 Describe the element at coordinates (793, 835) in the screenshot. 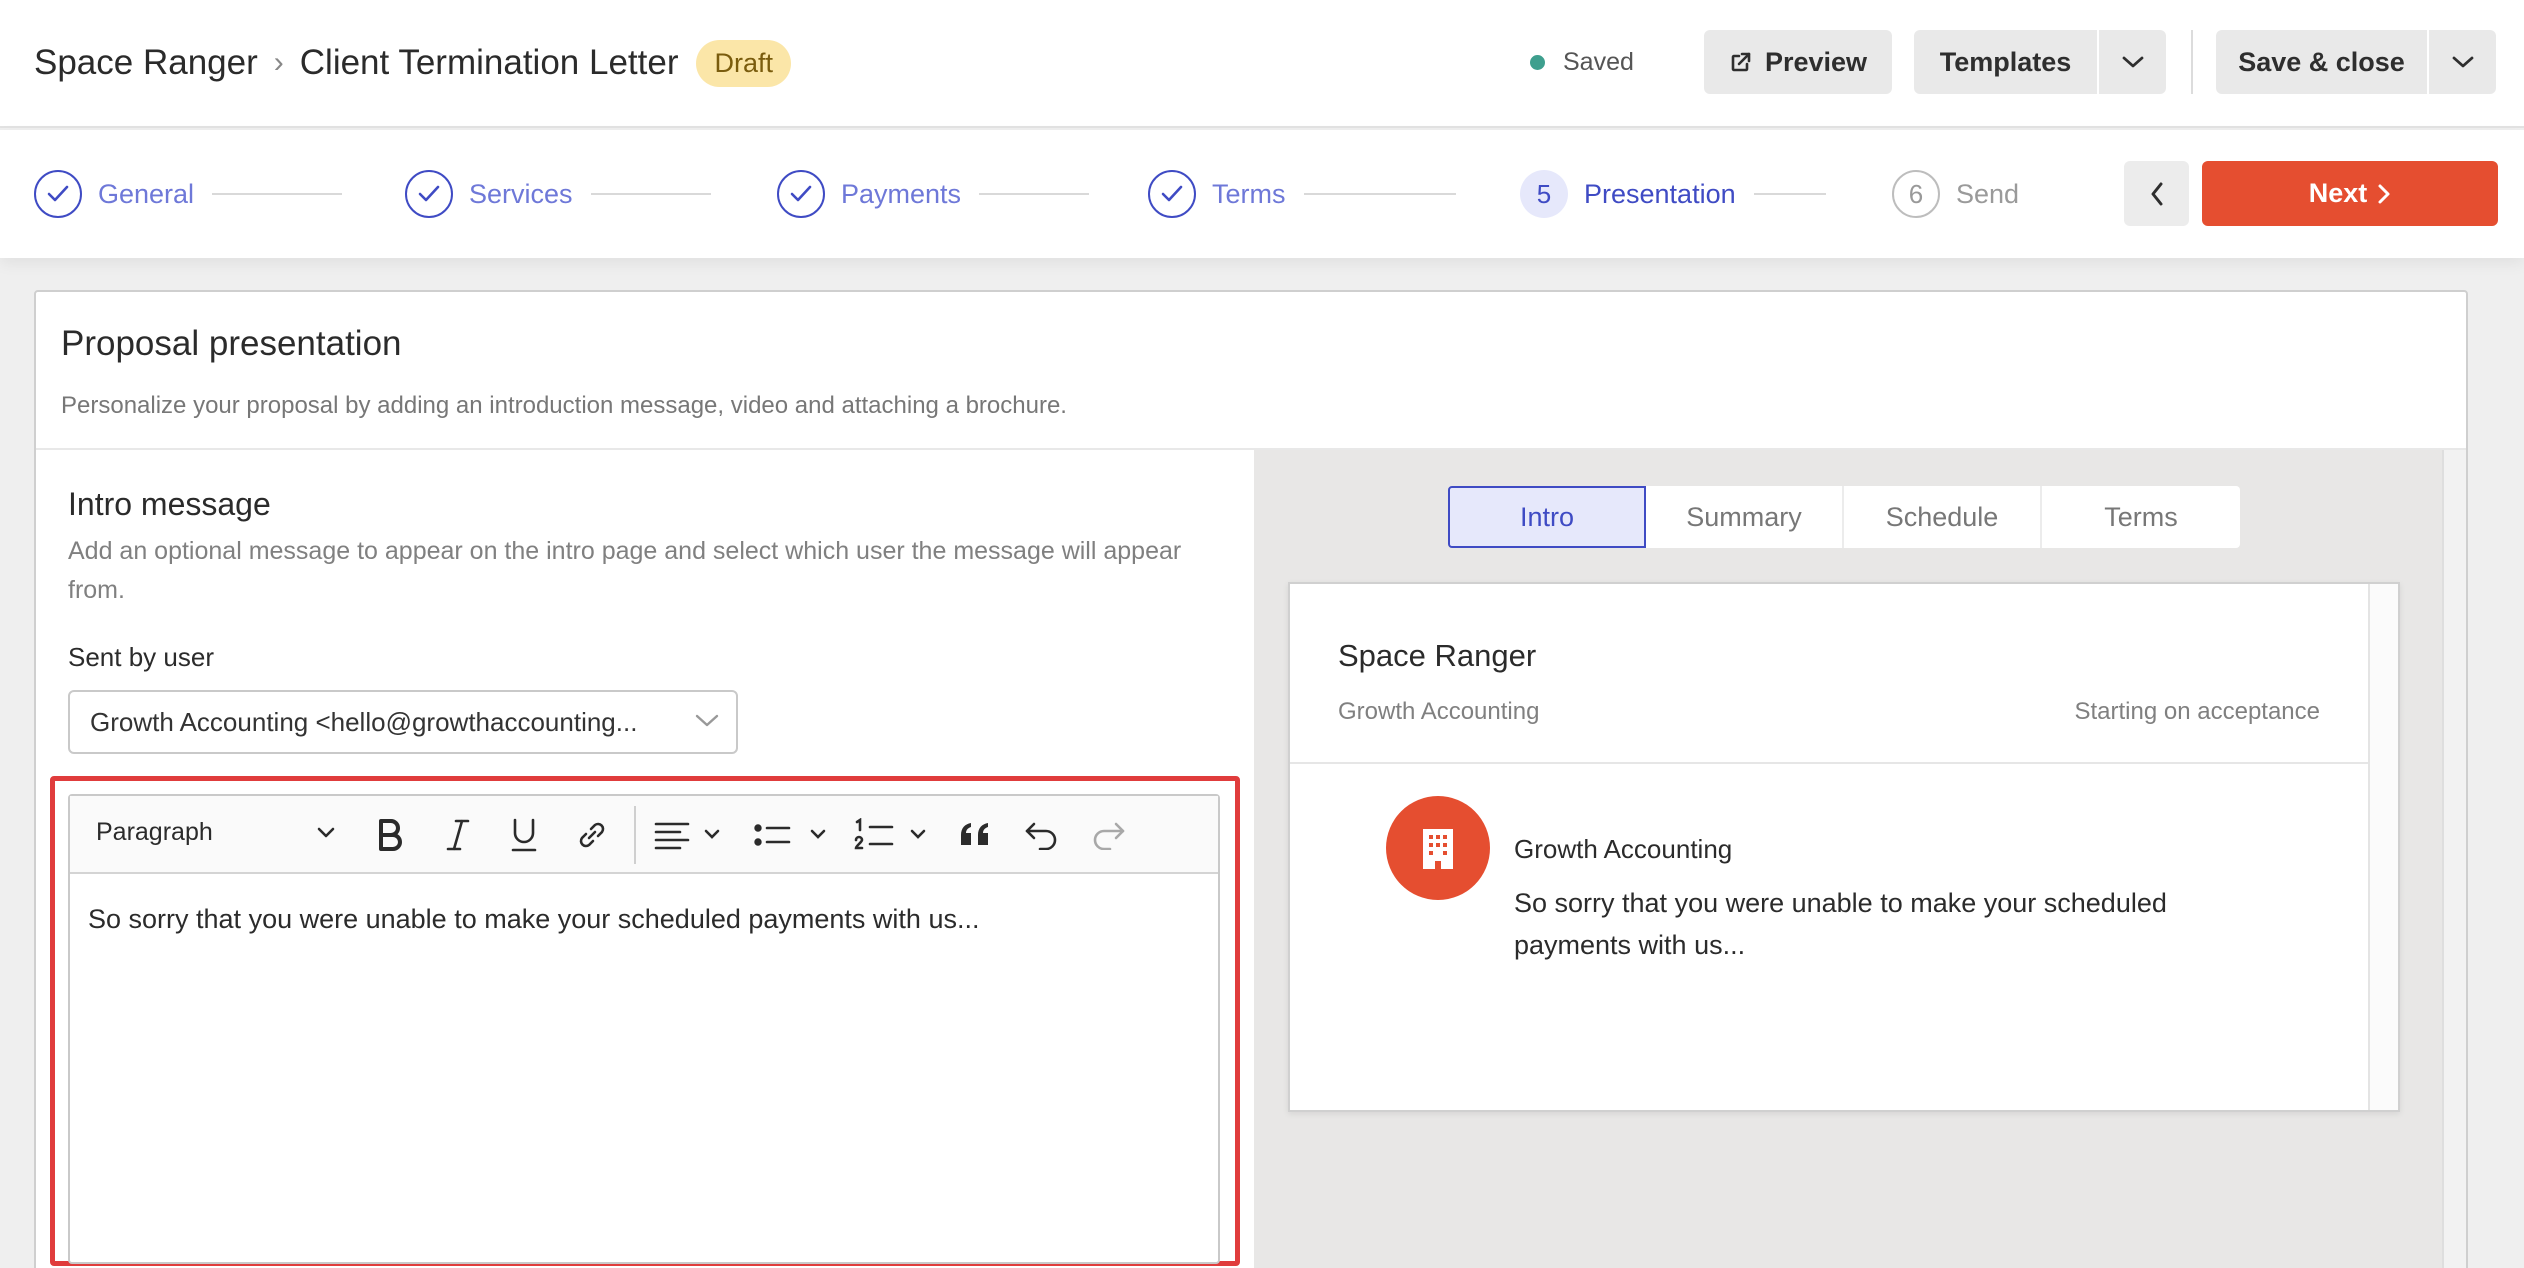

I see `bullet-list-icon` at that location.